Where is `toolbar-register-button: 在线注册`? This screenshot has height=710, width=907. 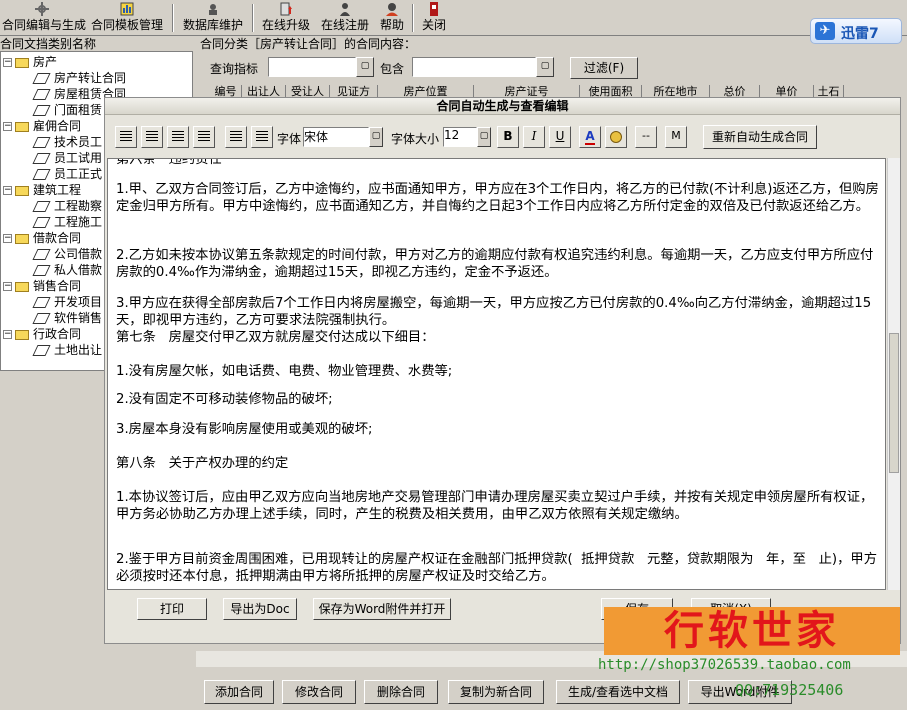 toolbar-register-button: 在线注册 is located at coordinates (345, 18).